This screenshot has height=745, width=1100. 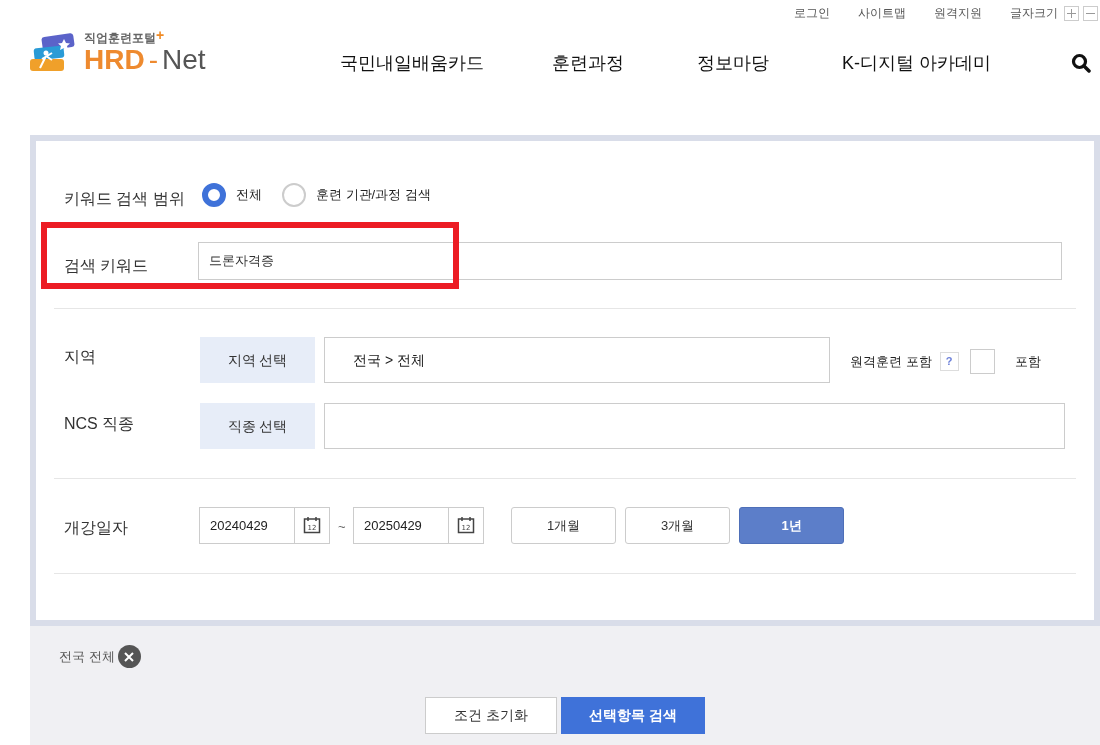 What do you see at coordinates (356, 195) in the screenshot?
I see `radio-option: 훈련 기관/과정 검색` at bounding box center [356, 195].